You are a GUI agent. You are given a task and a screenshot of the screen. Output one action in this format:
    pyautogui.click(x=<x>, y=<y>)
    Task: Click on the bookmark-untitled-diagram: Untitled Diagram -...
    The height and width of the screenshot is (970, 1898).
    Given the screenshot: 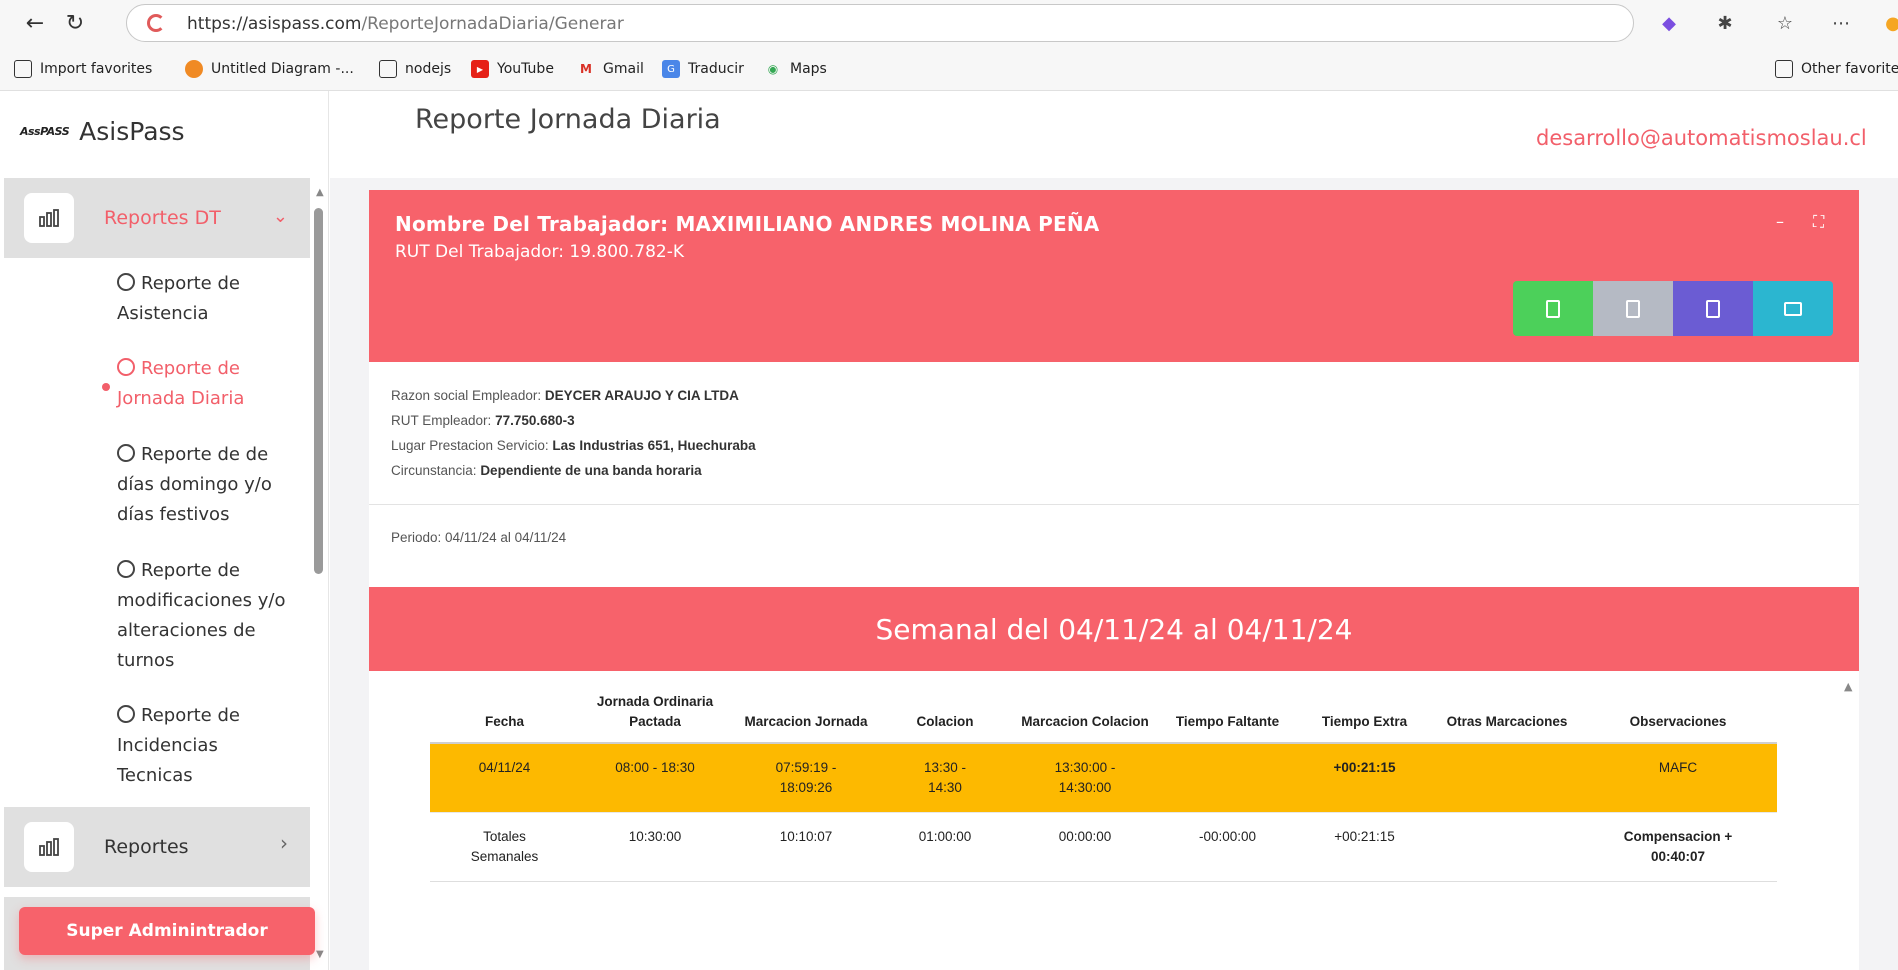 What is the action you would take?
    pyautogui.click(x=269, y=69)
    